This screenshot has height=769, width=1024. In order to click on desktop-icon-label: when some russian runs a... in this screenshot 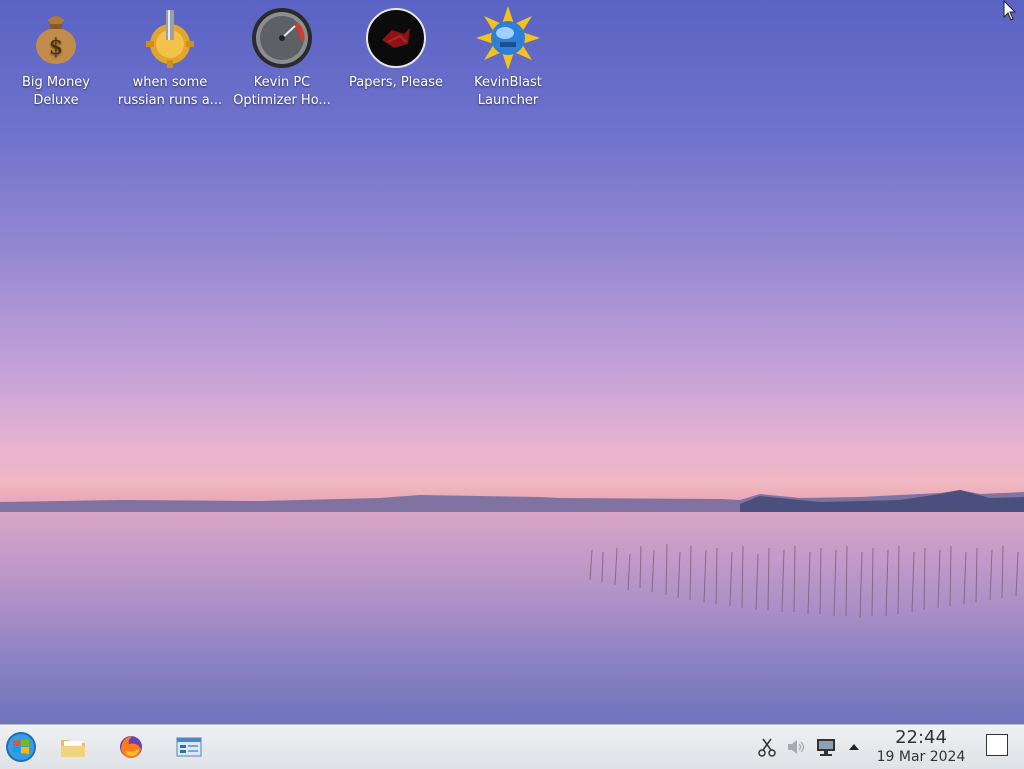, I will do `click(170, 91)`.